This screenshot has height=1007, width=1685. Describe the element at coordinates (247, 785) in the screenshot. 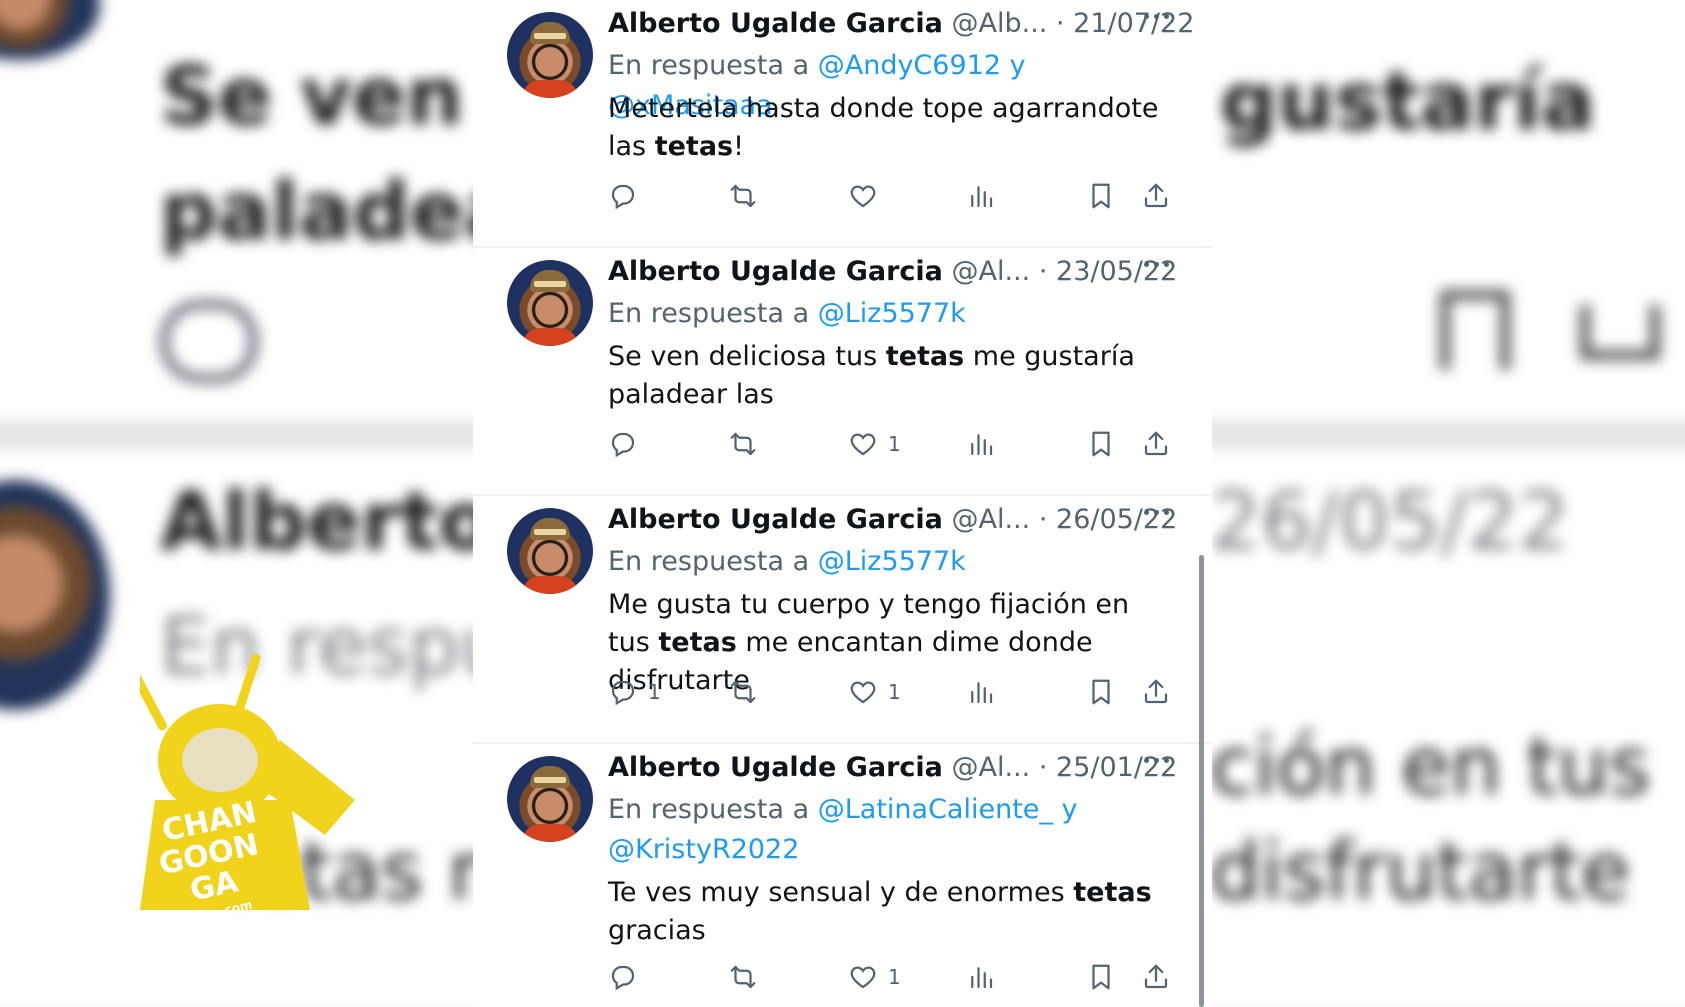

I see `changoonga-logo: CHAN GOON GA .com` at that location.